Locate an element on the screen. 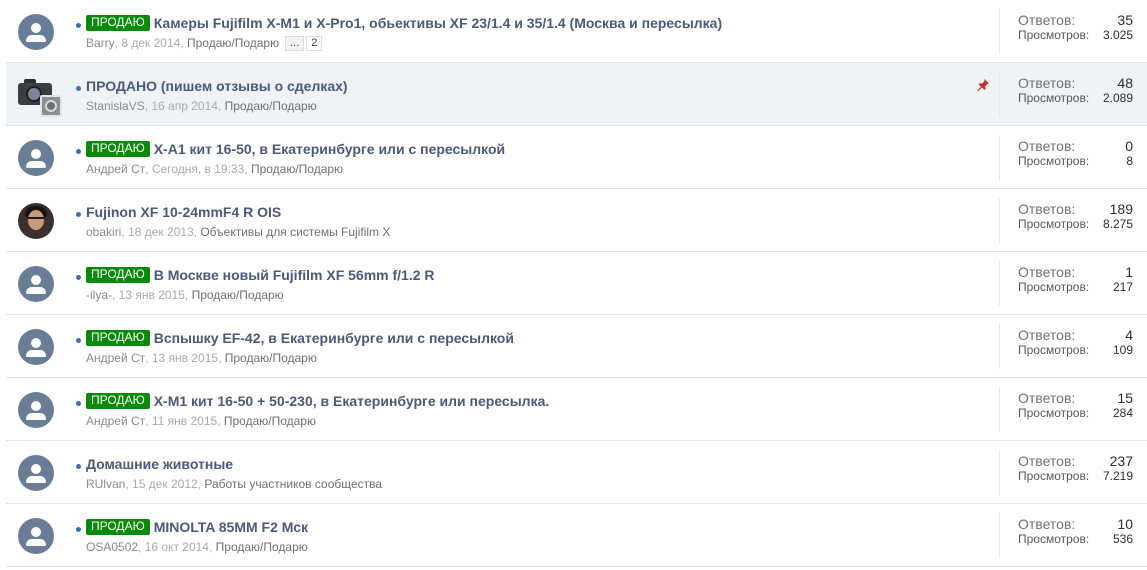 The image size is (1147, 570). thread-date: 11 янв 2015 is located at coordinates (184, 421).